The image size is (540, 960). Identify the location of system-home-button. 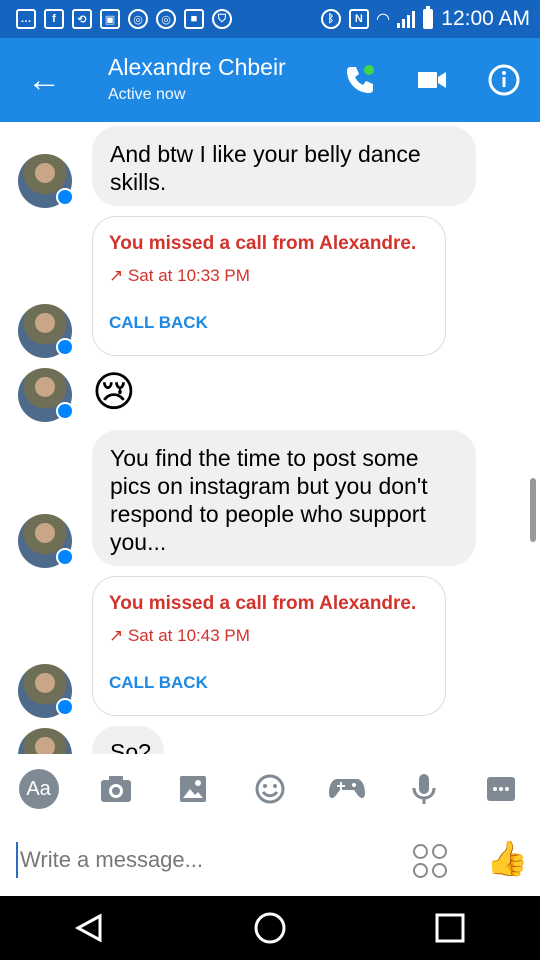
(270, 928).